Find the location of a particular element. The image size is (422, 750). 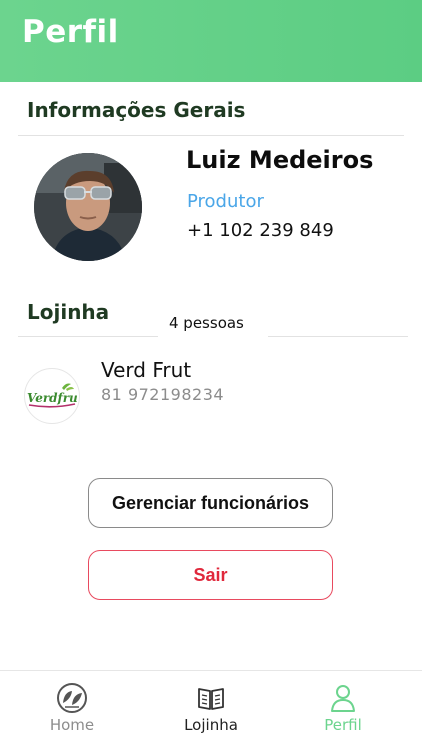

avatar is located at coordinates (88, 207).